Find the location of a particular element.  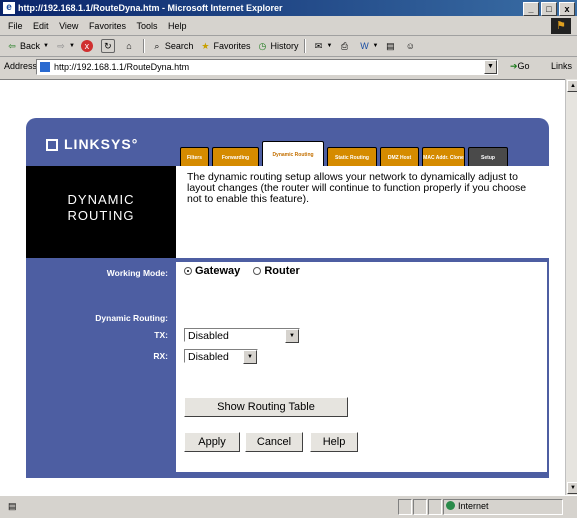

menu-edit: Edit is located at coordinates (41, 26).